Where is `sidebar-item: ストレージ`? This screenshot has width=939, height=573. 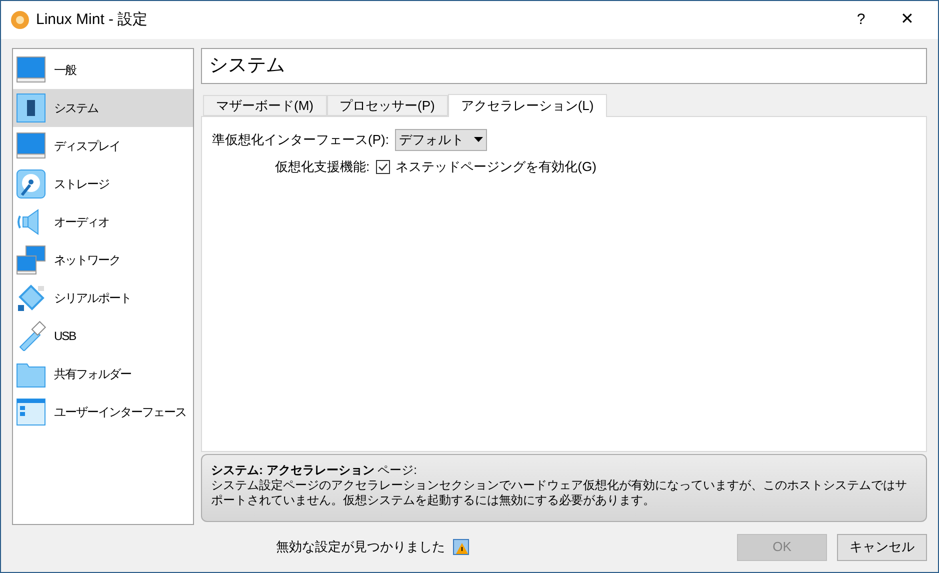 sidebar-item: ストレージ is located at coordinates (103, 184).